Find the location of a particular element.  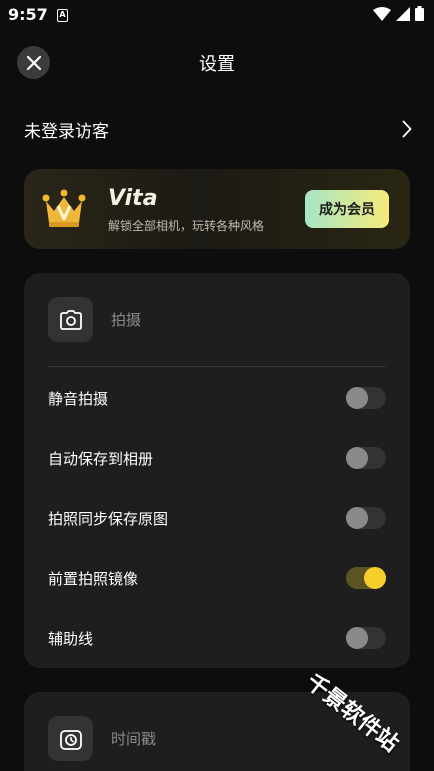

setting-row-grid-lines: 辅助线 is located at coordinates (217, 638).